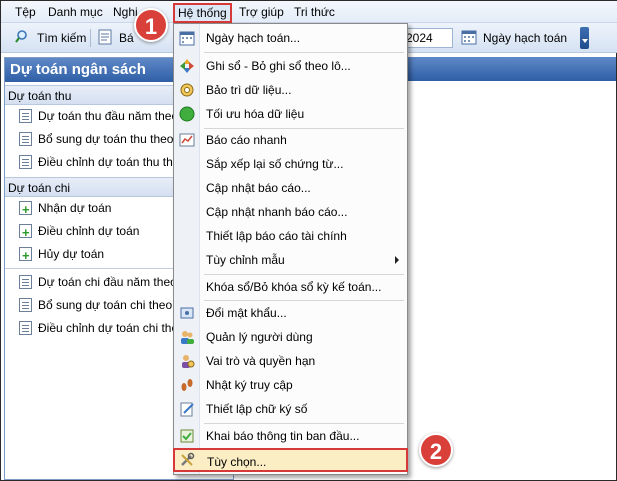  What do you see at coordinates (187, 114) in the screenshot?
I see `green-circle-icon` at bounding box center [187, 114].